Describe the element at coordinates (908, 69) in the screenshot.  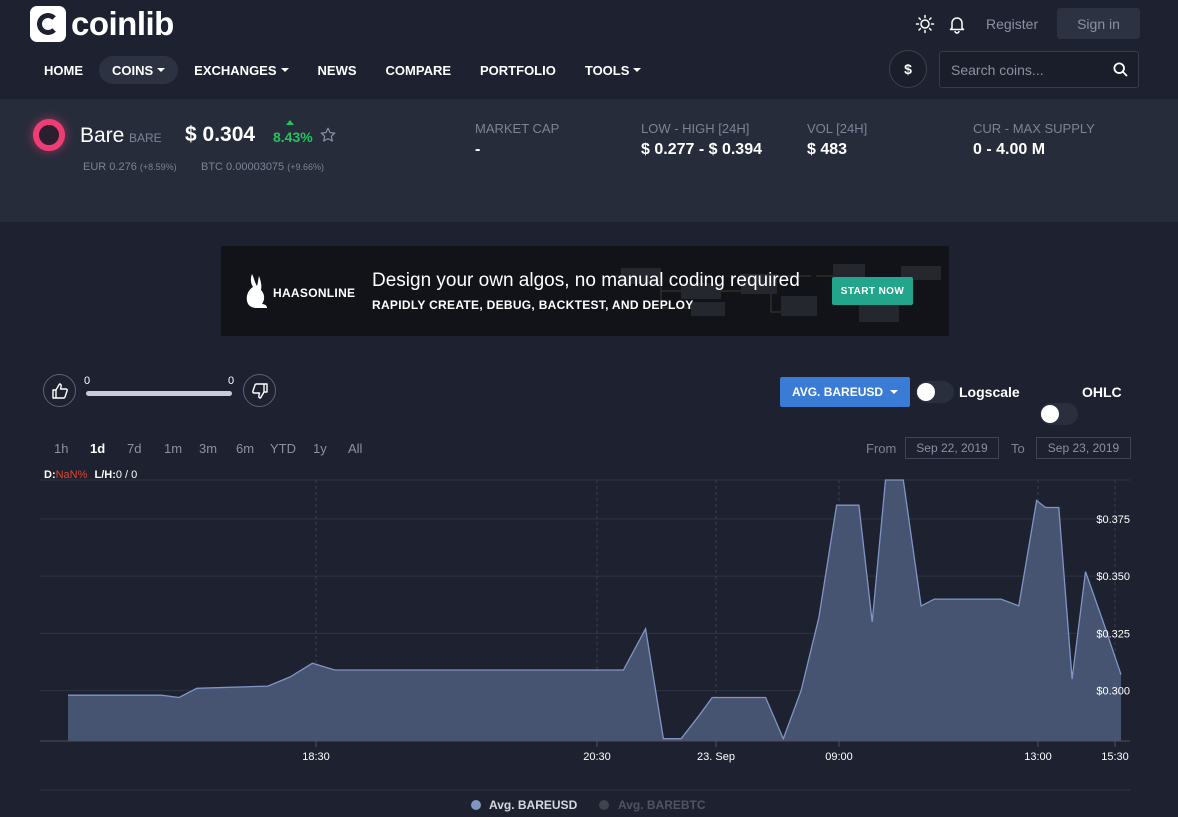
I see `currency-selector-button: $` at that location.